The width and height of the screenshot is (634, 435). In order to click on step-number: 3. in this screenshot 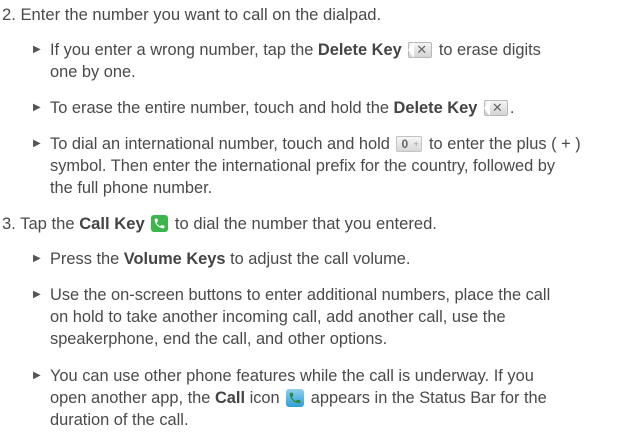, I will do `click(9, 223)`.